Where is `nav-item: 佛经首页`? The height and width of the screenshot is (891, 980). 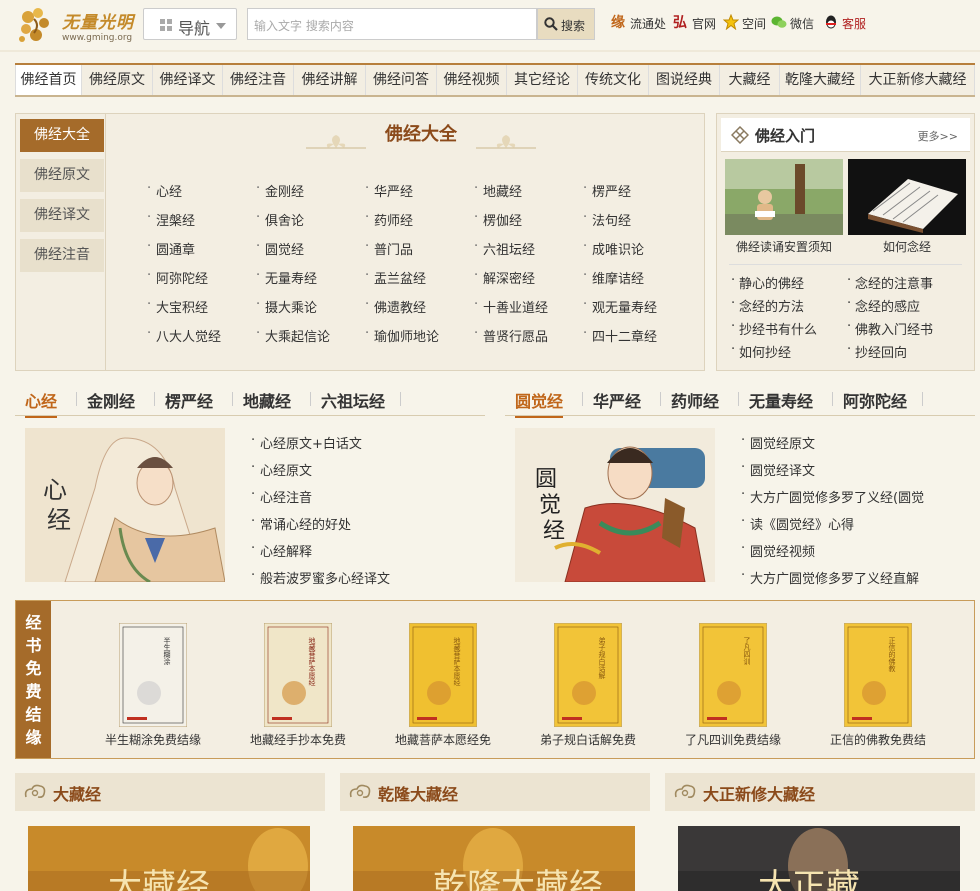
nav-item: 佛经首页 is located at coordinates (48, 80).